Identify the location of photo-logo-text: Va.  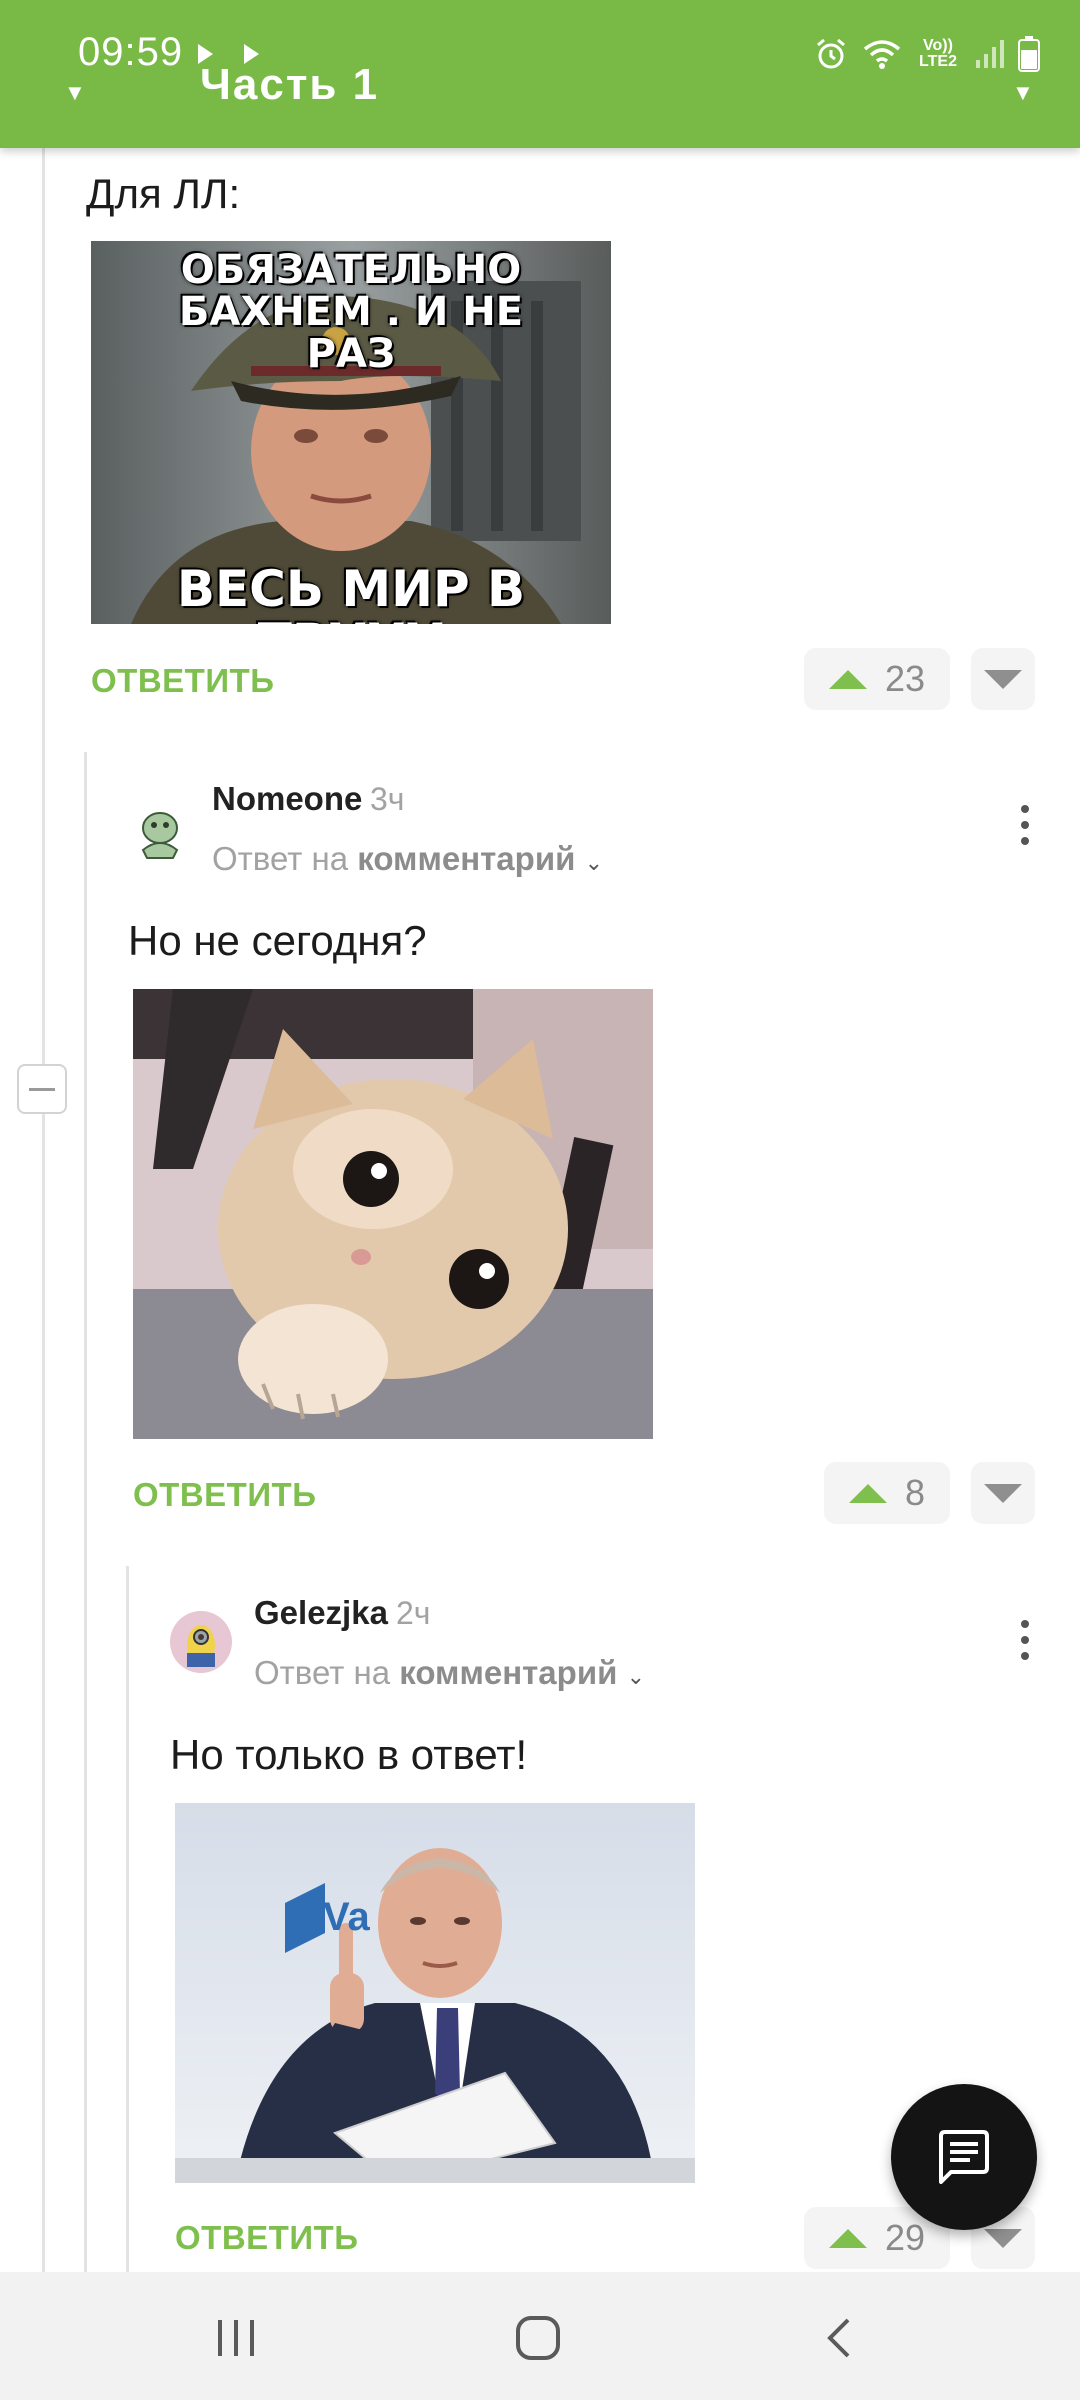
(346, 1917).